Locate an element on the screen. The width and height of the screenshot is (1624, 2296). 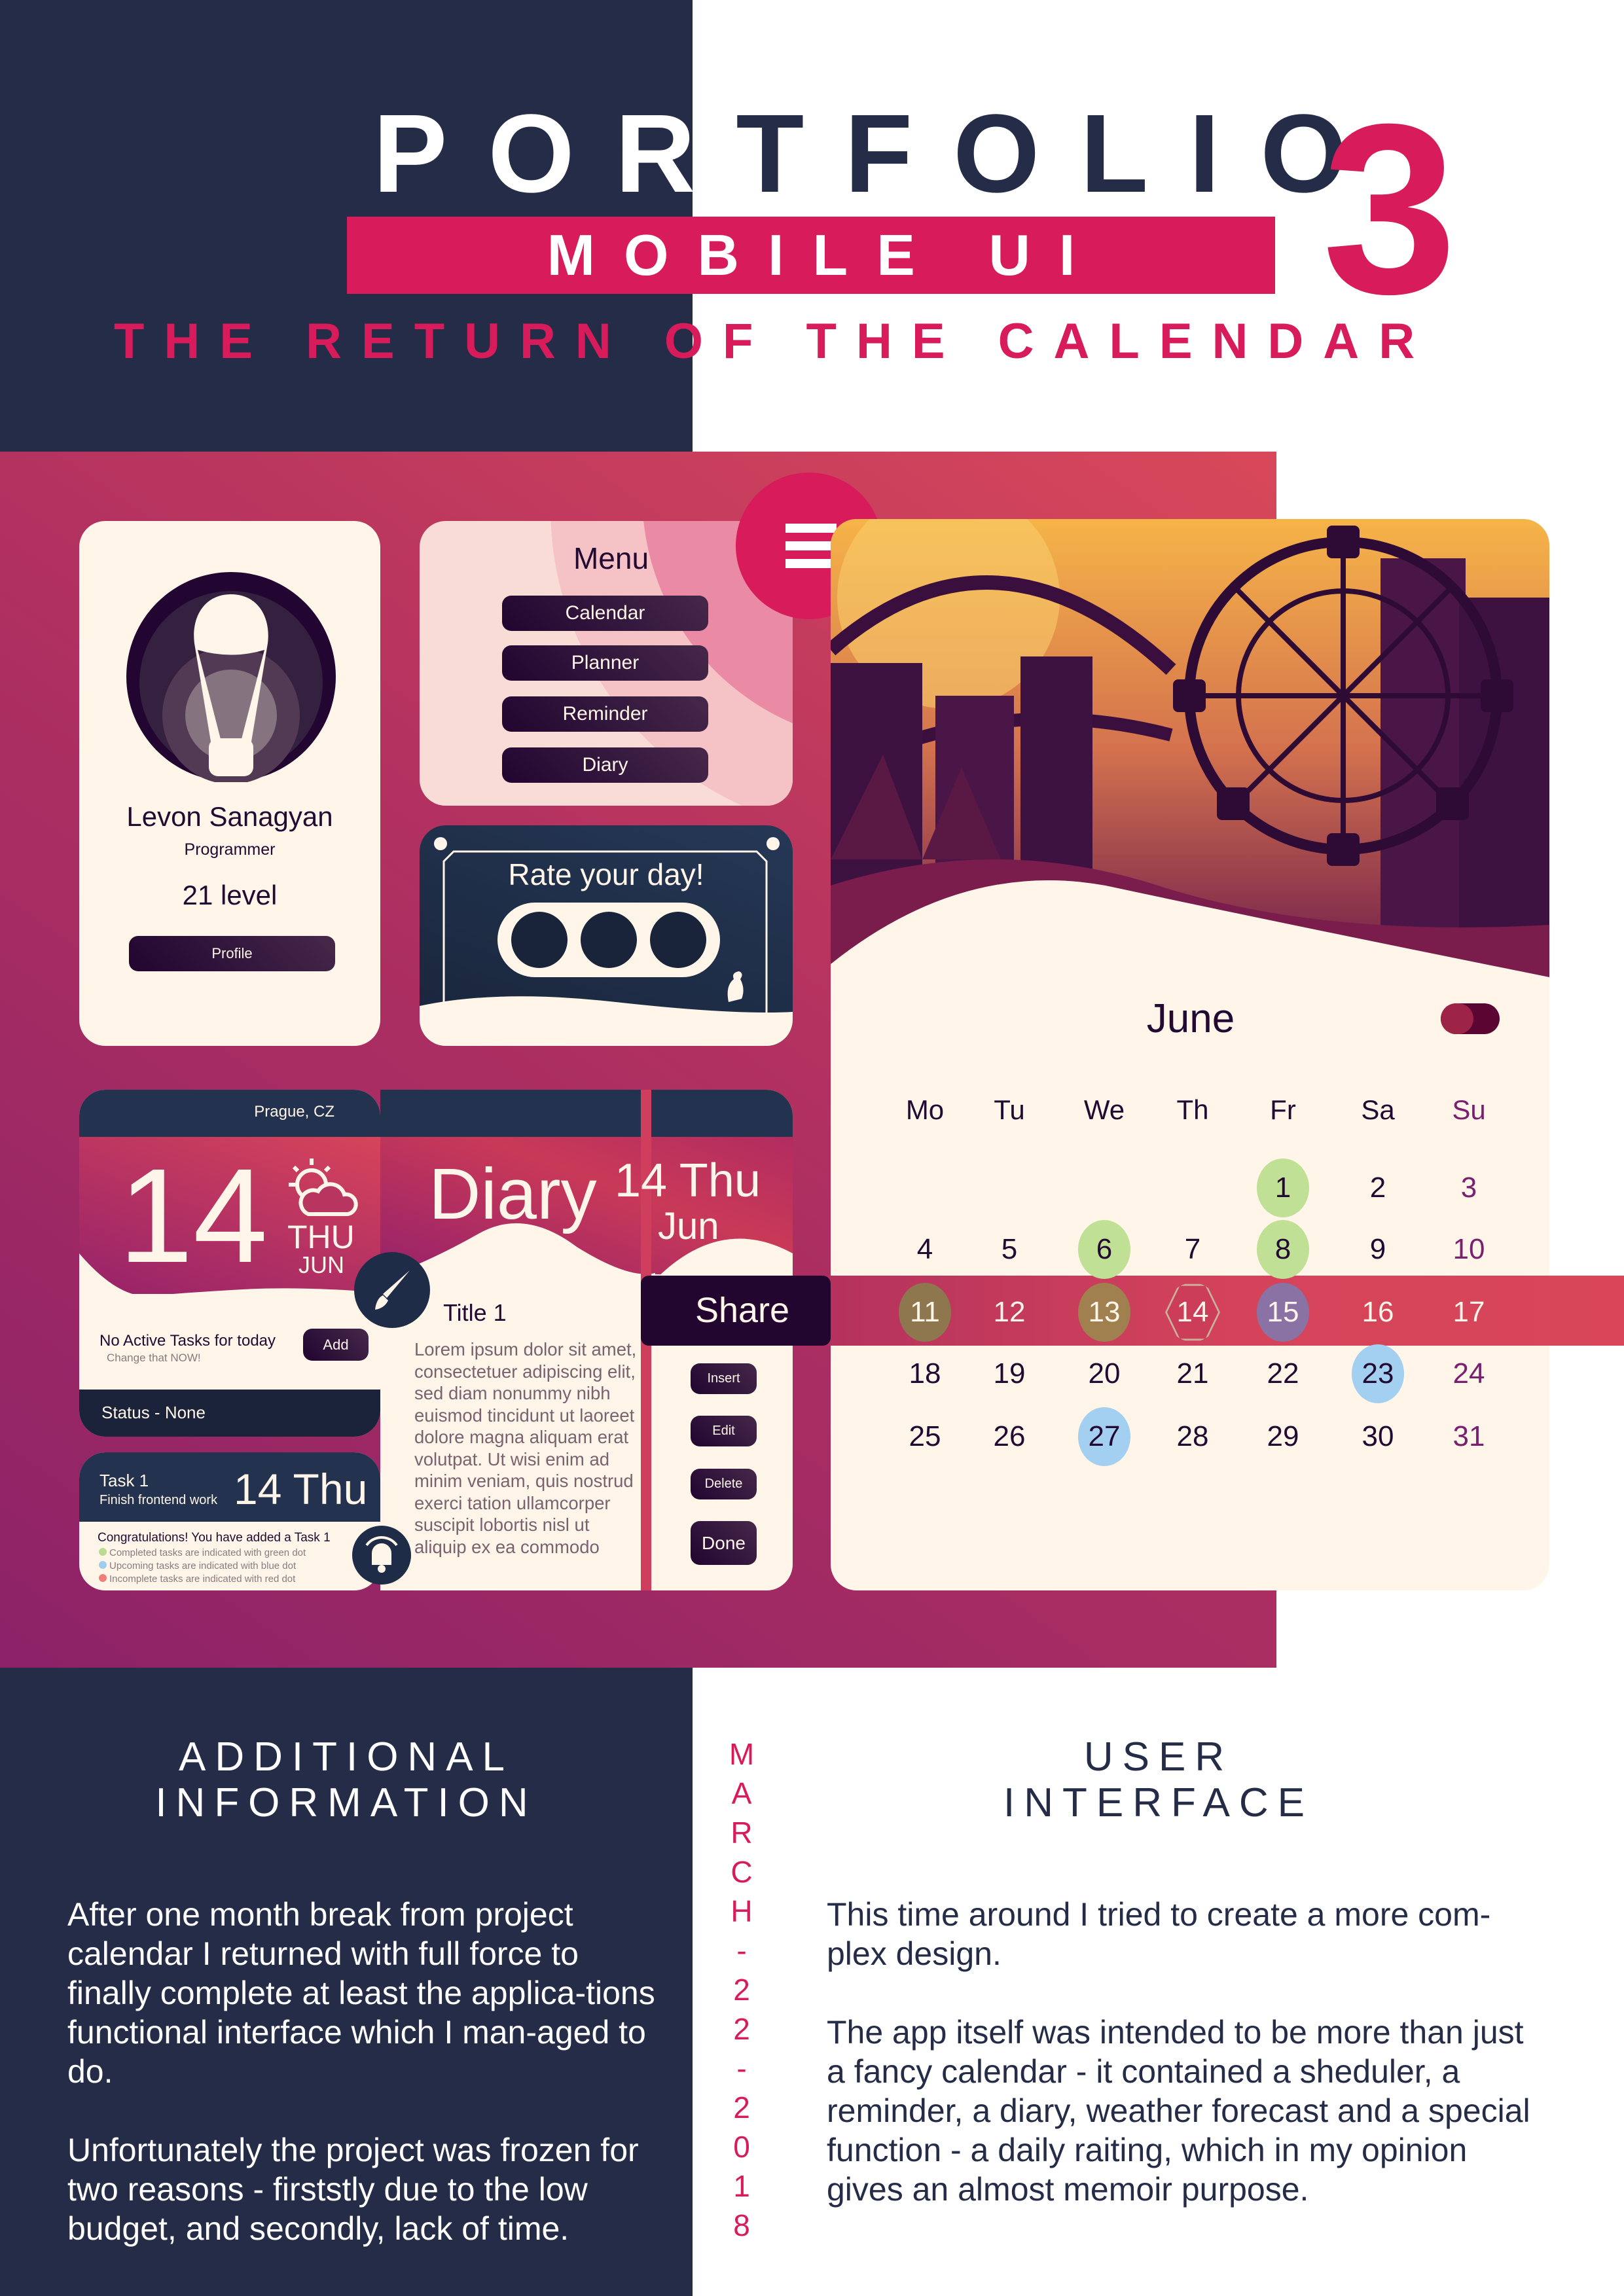
menu-item-reminder: Reminder is located at coordinates (605, 714).